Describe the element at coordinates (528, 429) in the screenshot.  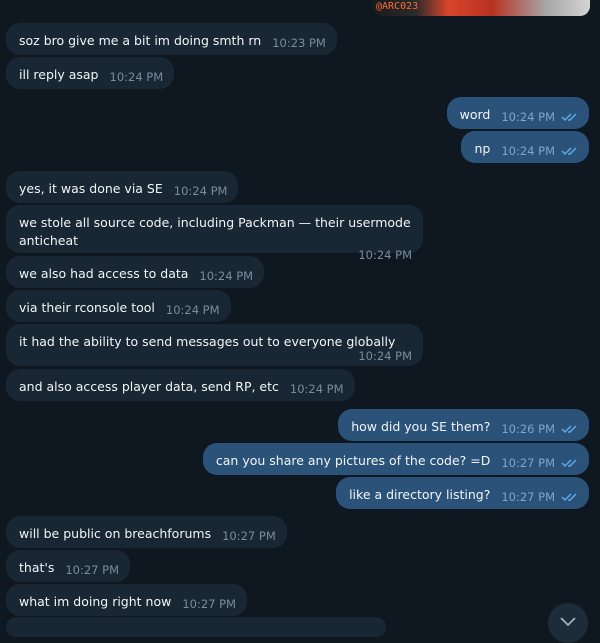
I see `message-time: 10:26 PM` at that location.